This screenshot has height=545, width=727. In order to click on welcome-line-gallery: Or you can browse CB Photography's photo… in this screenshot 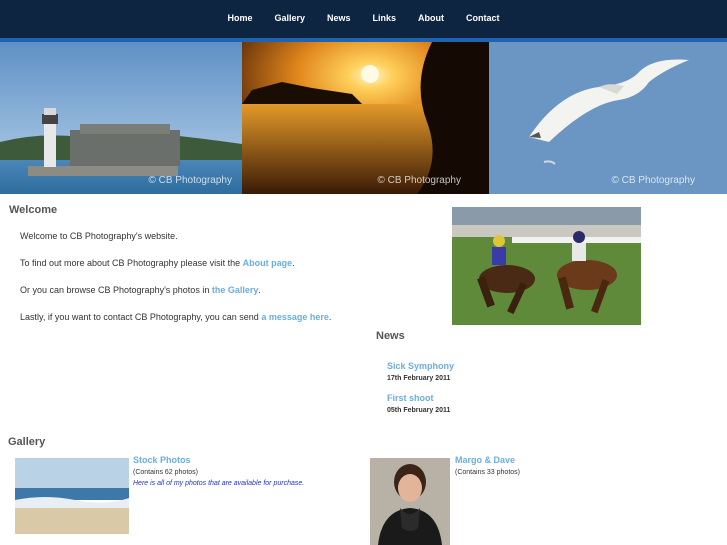, I will do `click(140, 290)`.